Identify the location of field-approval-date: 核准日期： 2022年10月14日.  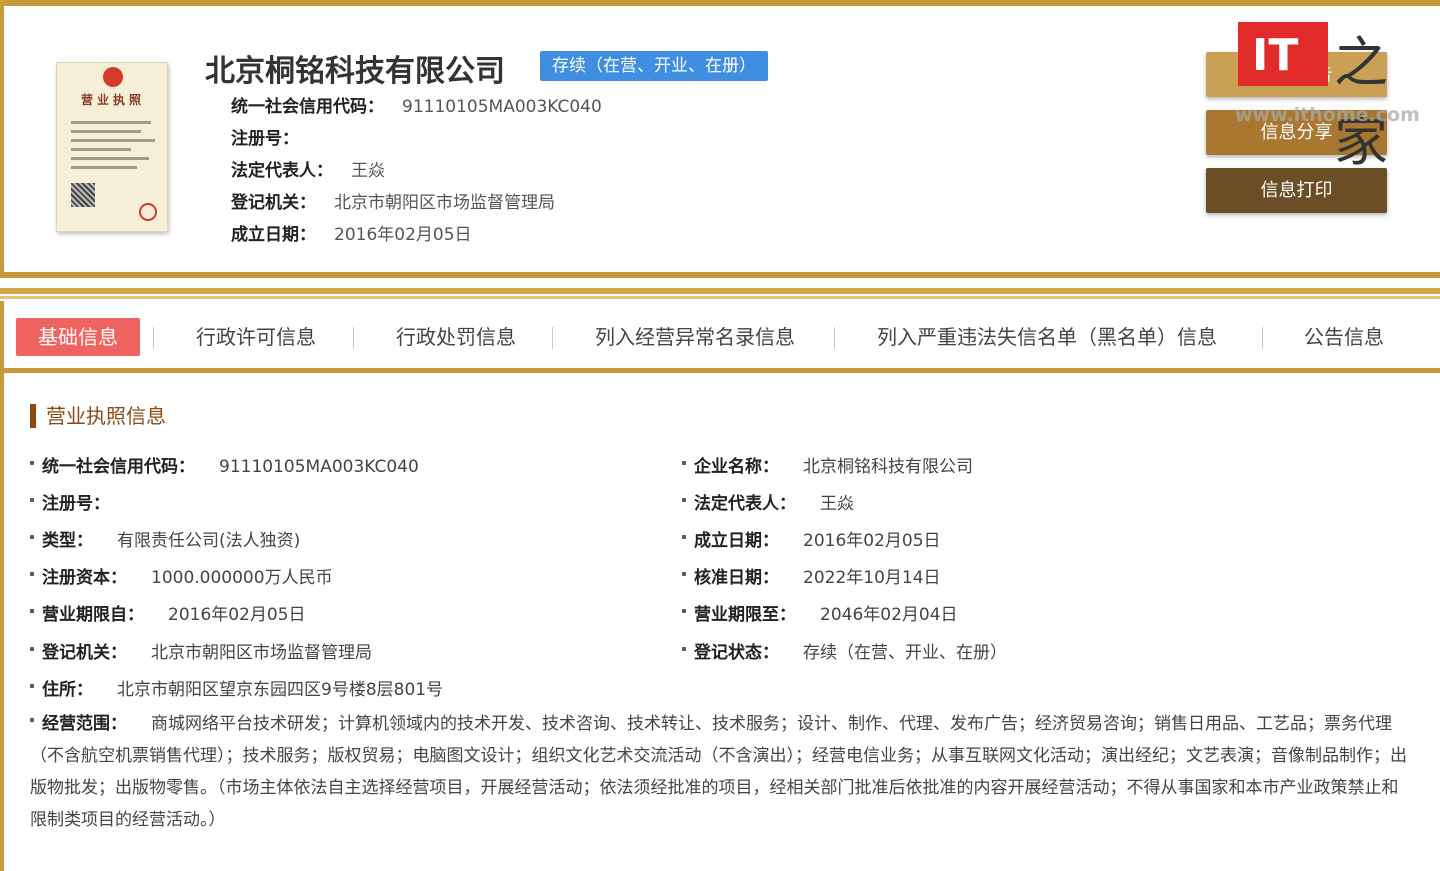
(811, 575).